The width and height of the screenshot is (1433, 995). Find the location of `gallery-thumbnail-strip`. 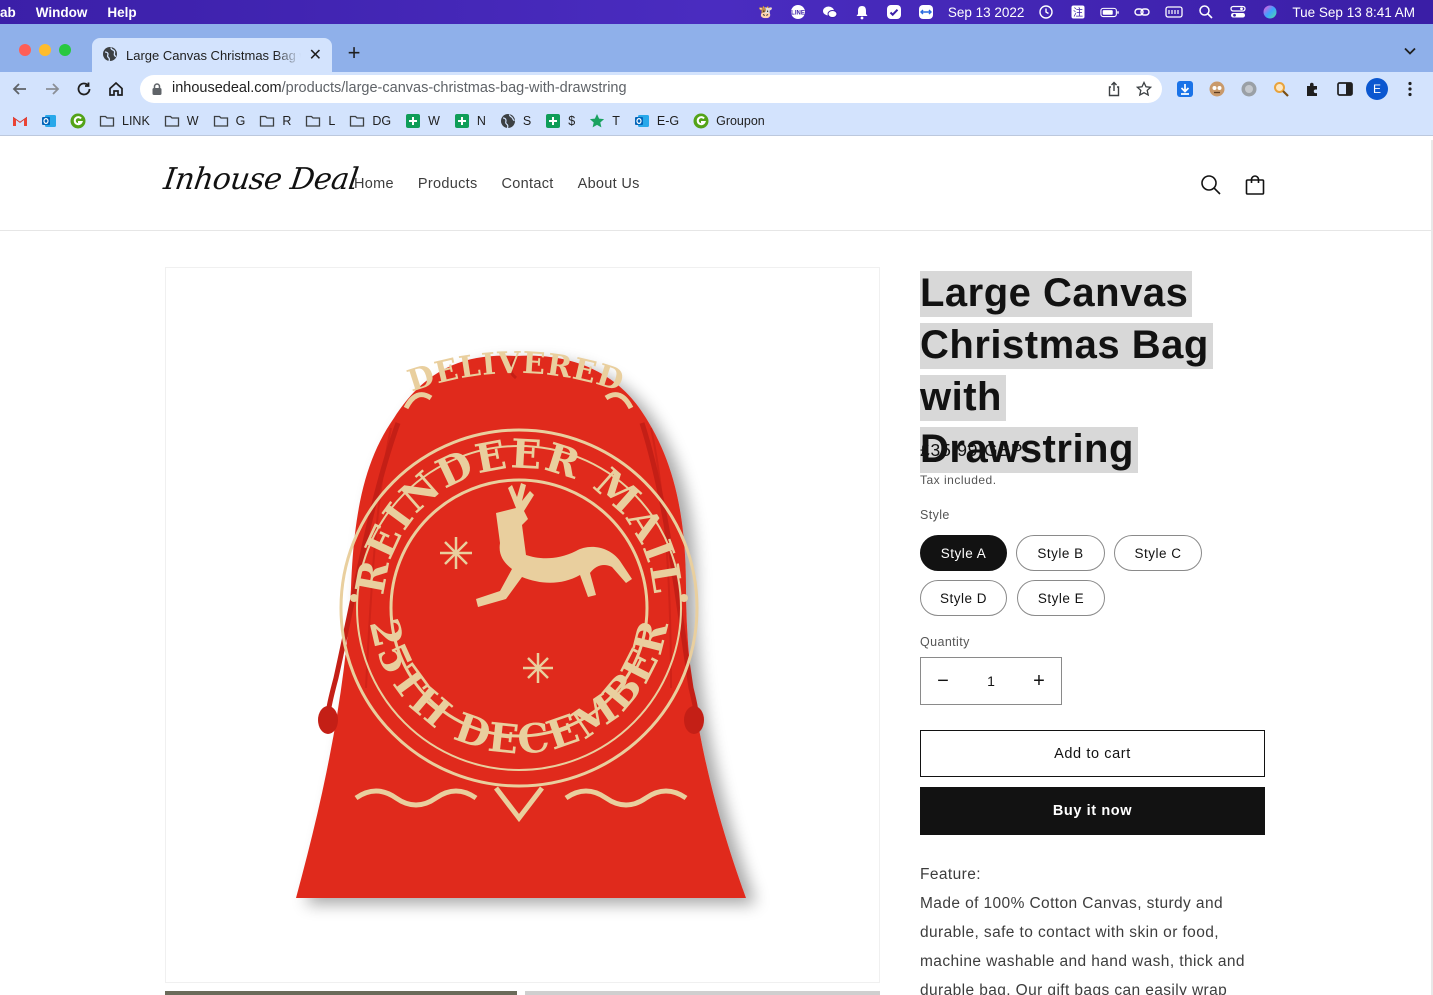

gallery-thumbnail-strip is located at coordinates (522, 993).